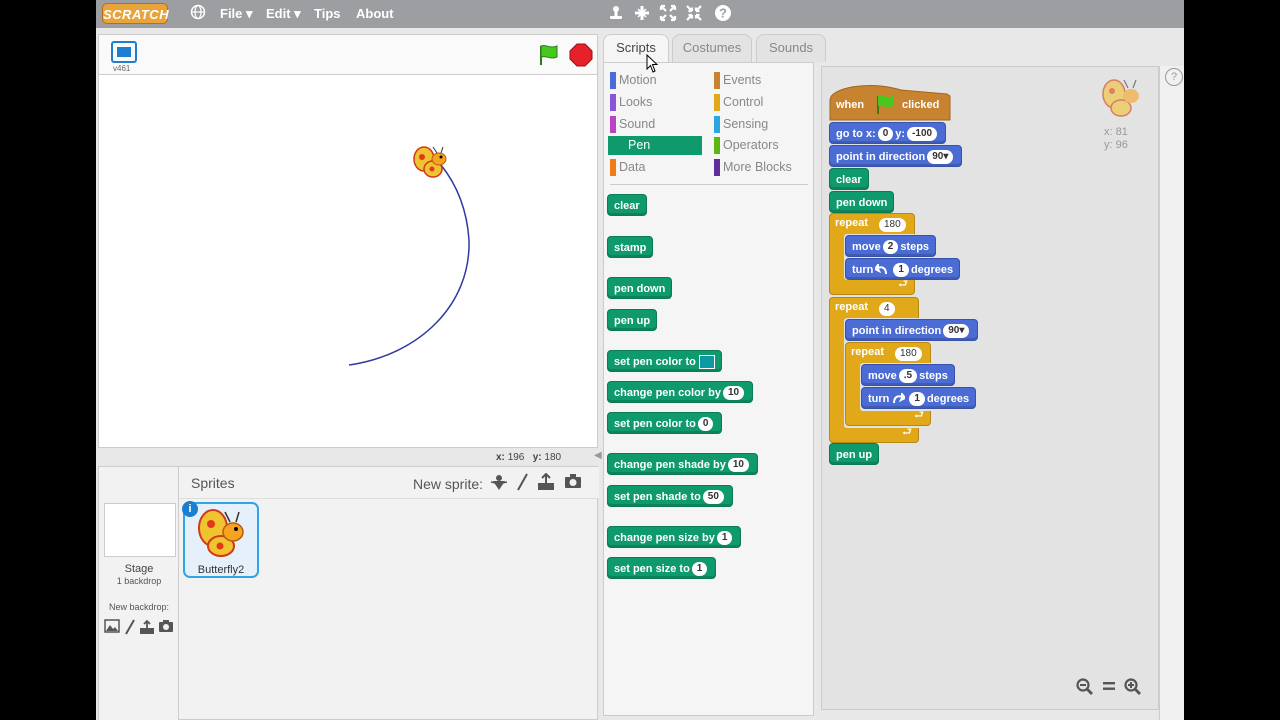 This screenshot has width=1280, height=720. I want to click on block-move-steps: move 2 steps, so click(891, 246).